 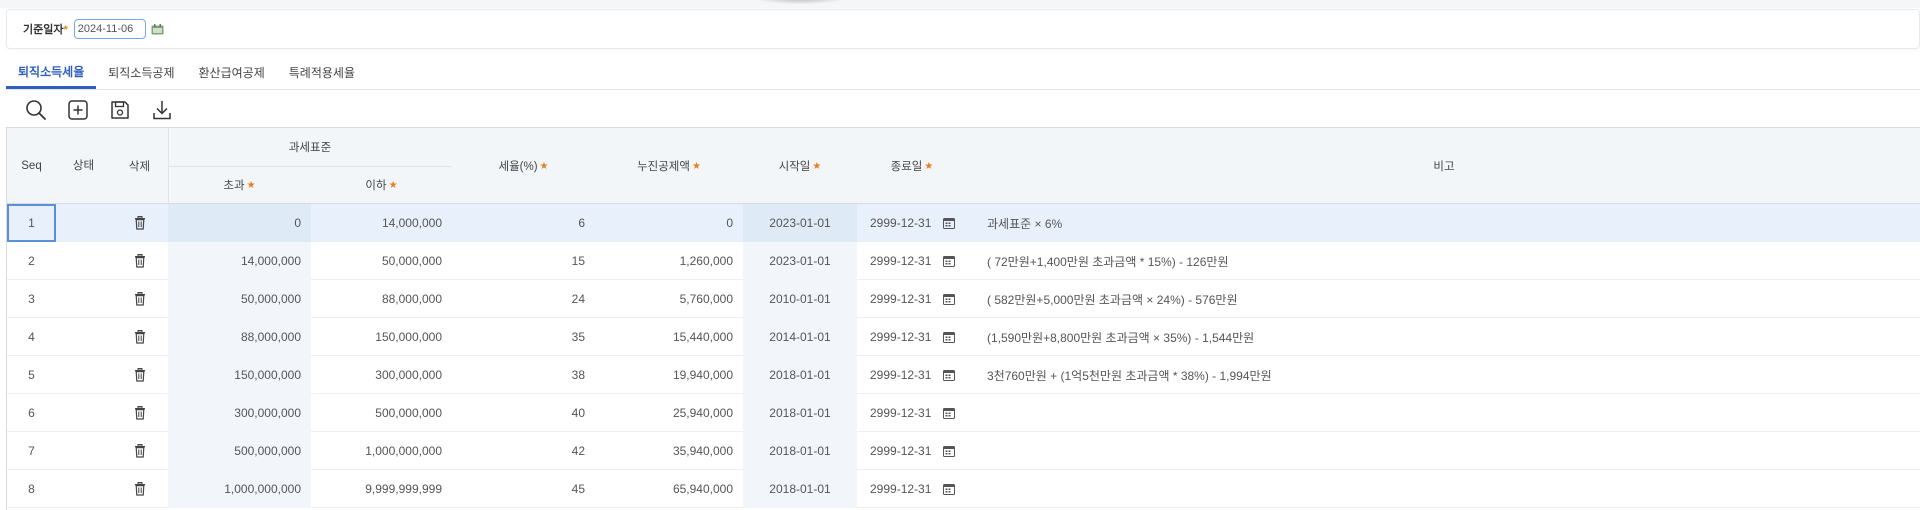 What do you see at coordinates (141, 72) in the screenshot?
I see `tab-retirement-income-deduction: 퇴직소득공제` at bounding box center [141, 72].